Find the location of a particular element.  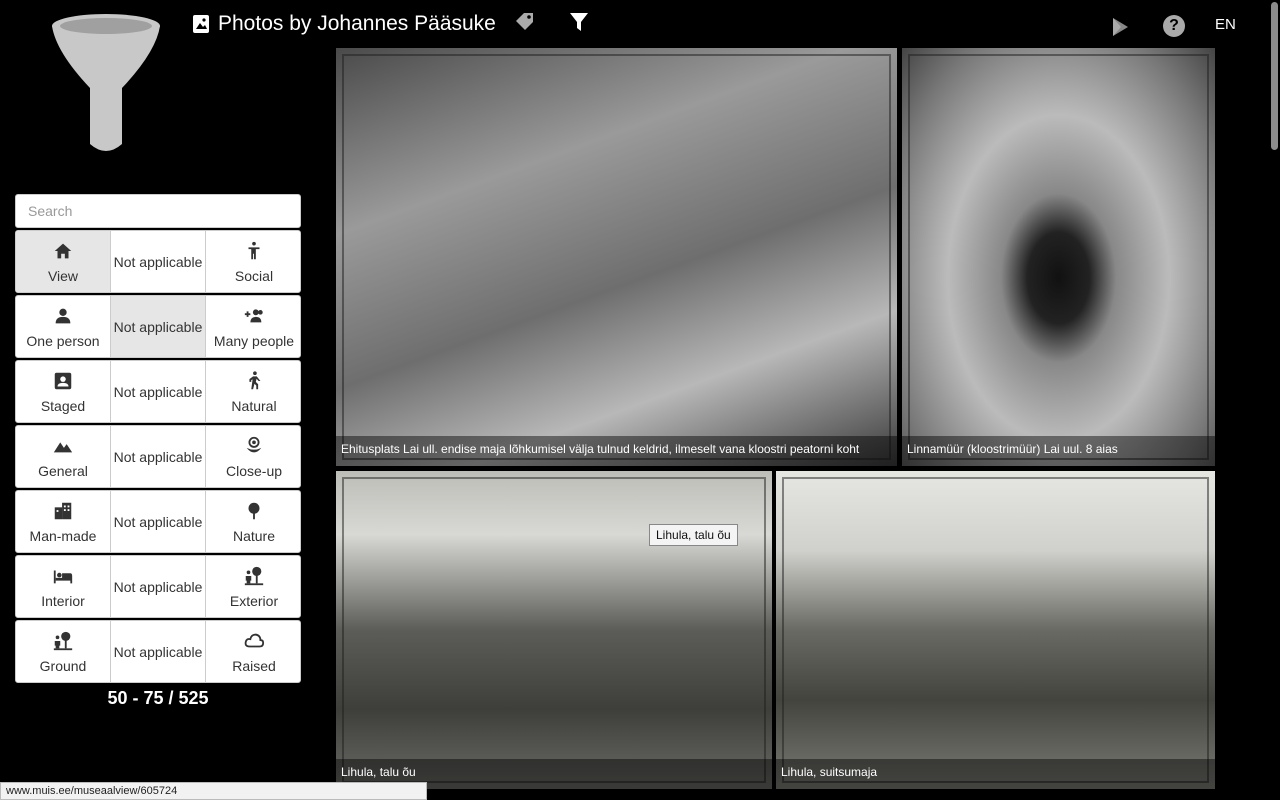

album-title-text: Photos by Johannes Pääsuke is located at coordinates (357, 23).